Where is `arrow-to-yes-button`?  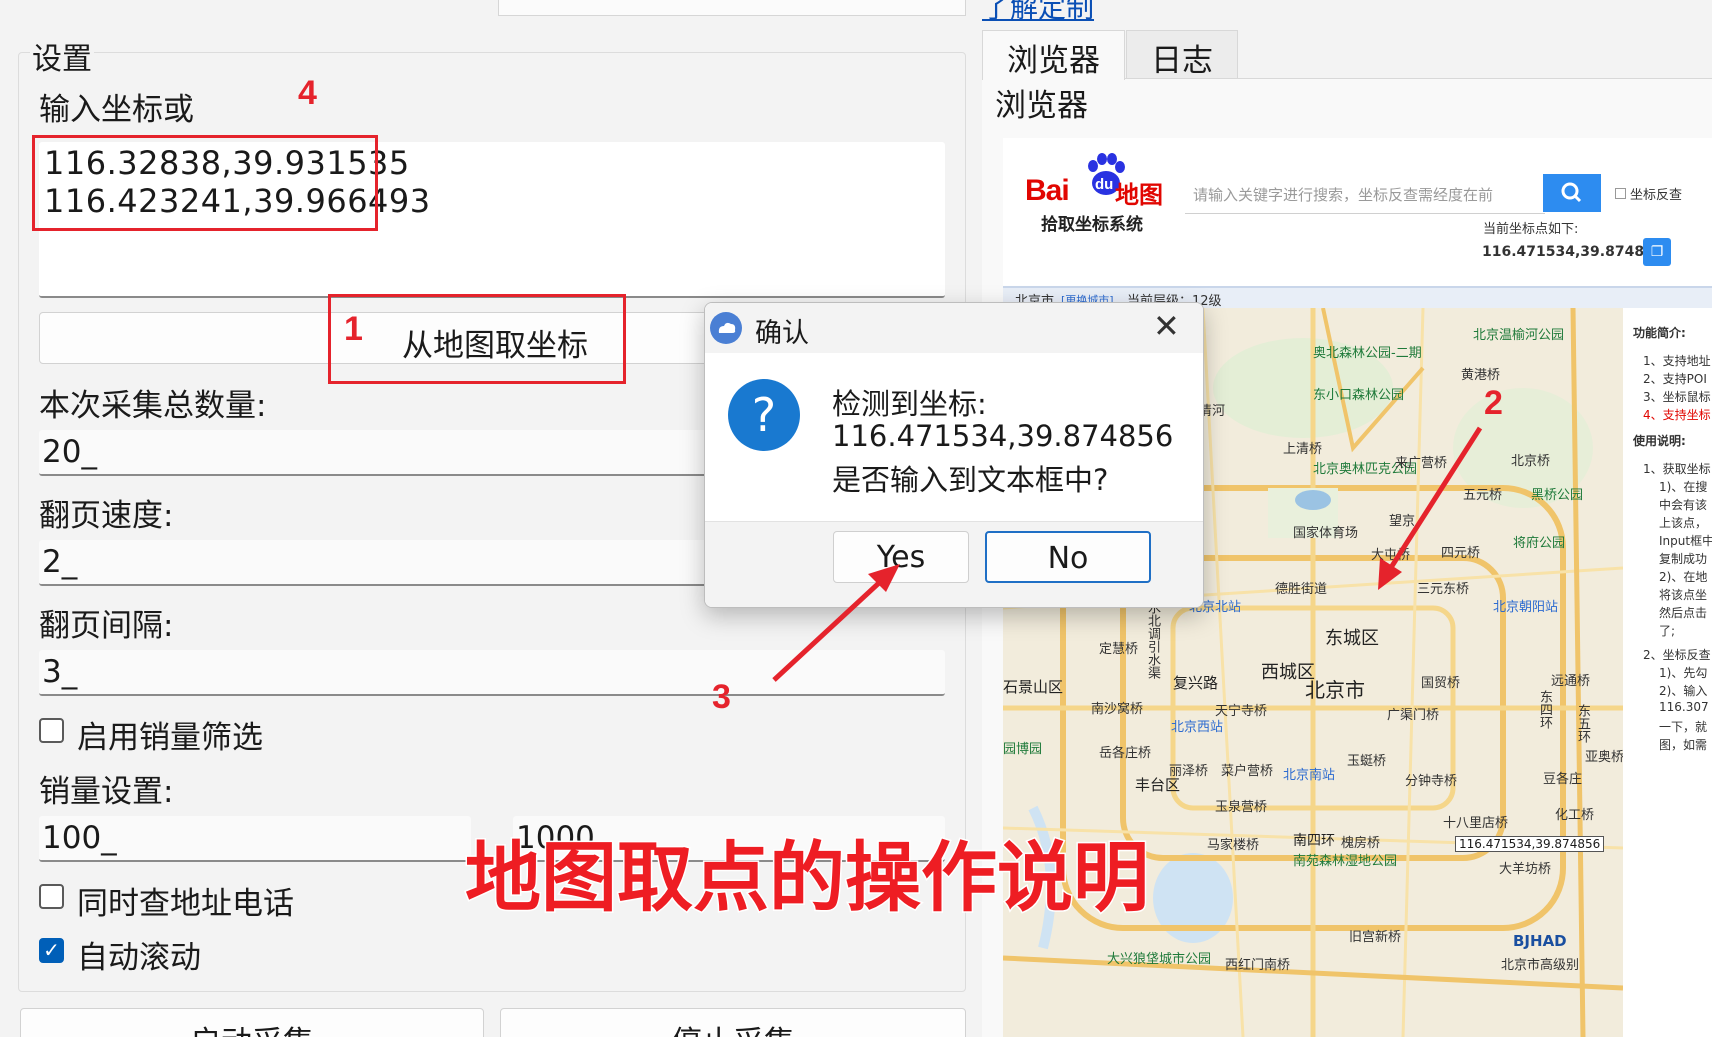 arrow-to-yes-button is located at coordinates (827, 631).